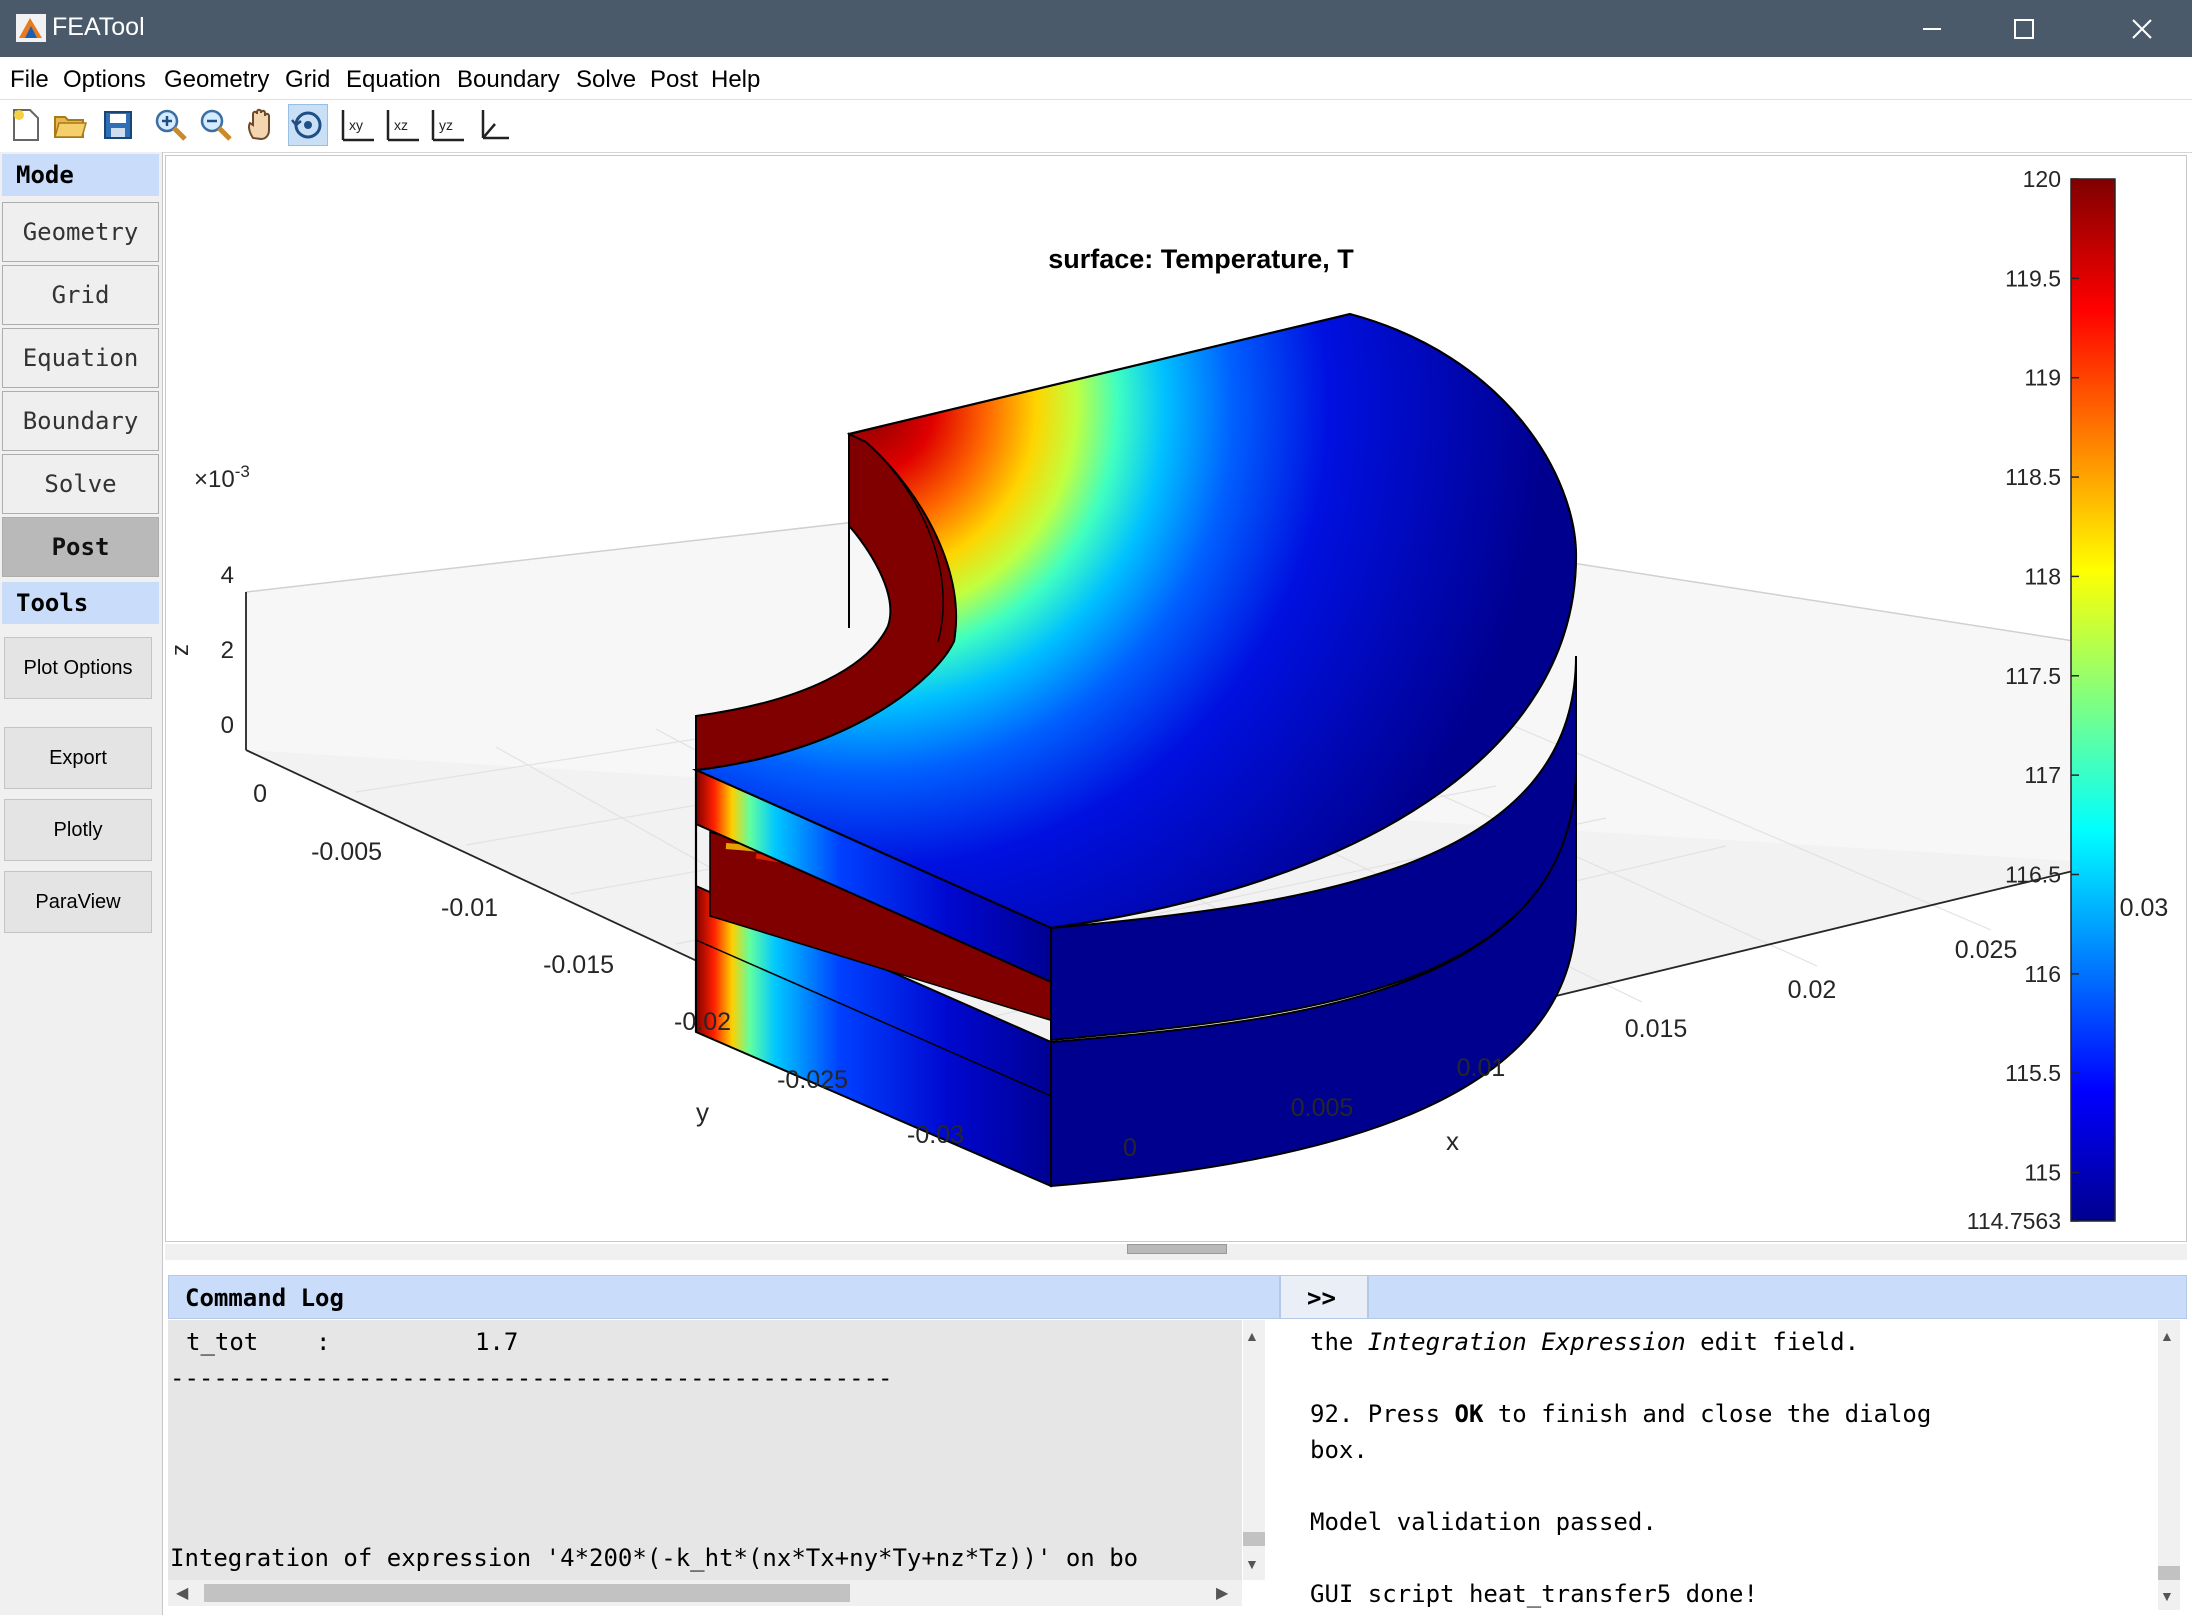 The image size is (2192, 1615). What do you see at coordinates (1777, 1297) in the screenshot?
I see `help-panel-header` at bounding box center [1777, 1297].